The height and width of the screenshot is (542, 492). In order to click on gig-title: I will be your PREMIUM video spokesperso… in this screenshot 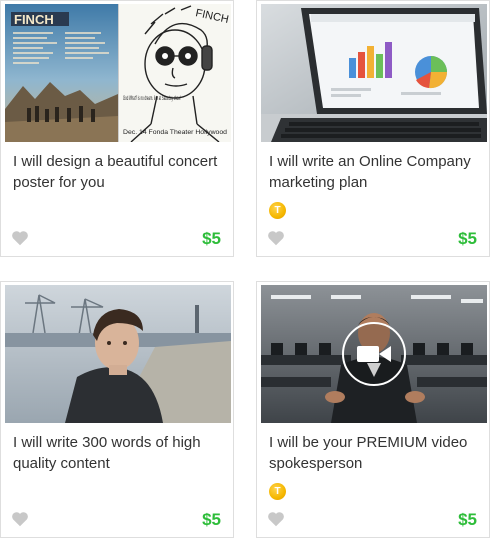, I will do `click(376, 453)`.